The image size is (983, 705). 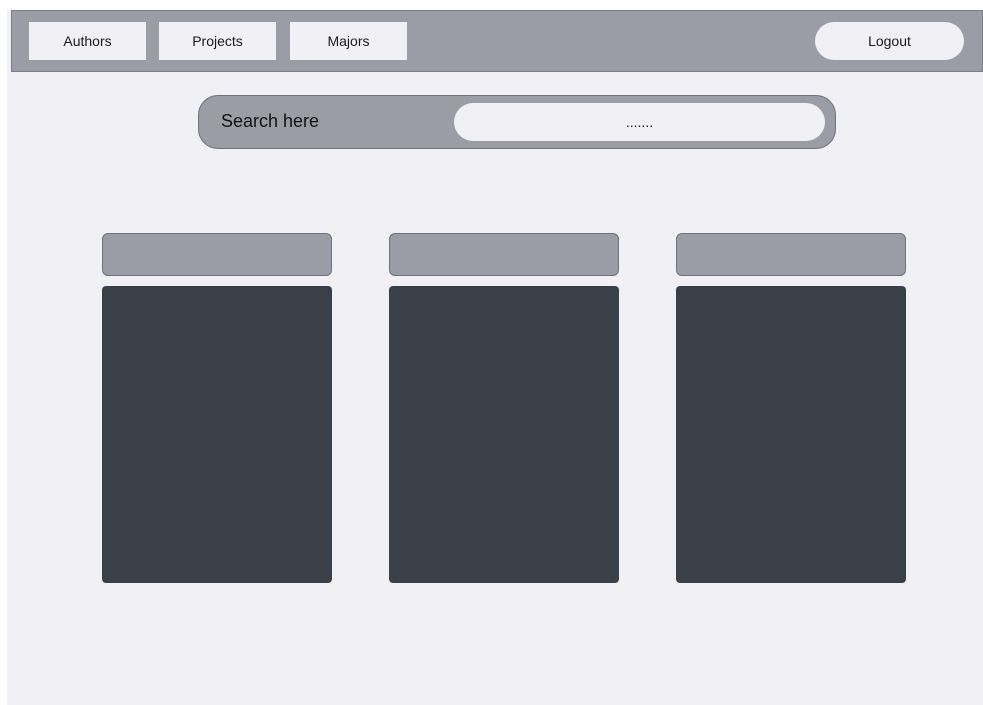 What do you see at coordinates (270, 121) in the screenshot?
I see `search-label: Search here` at bounding box center [270, 121].